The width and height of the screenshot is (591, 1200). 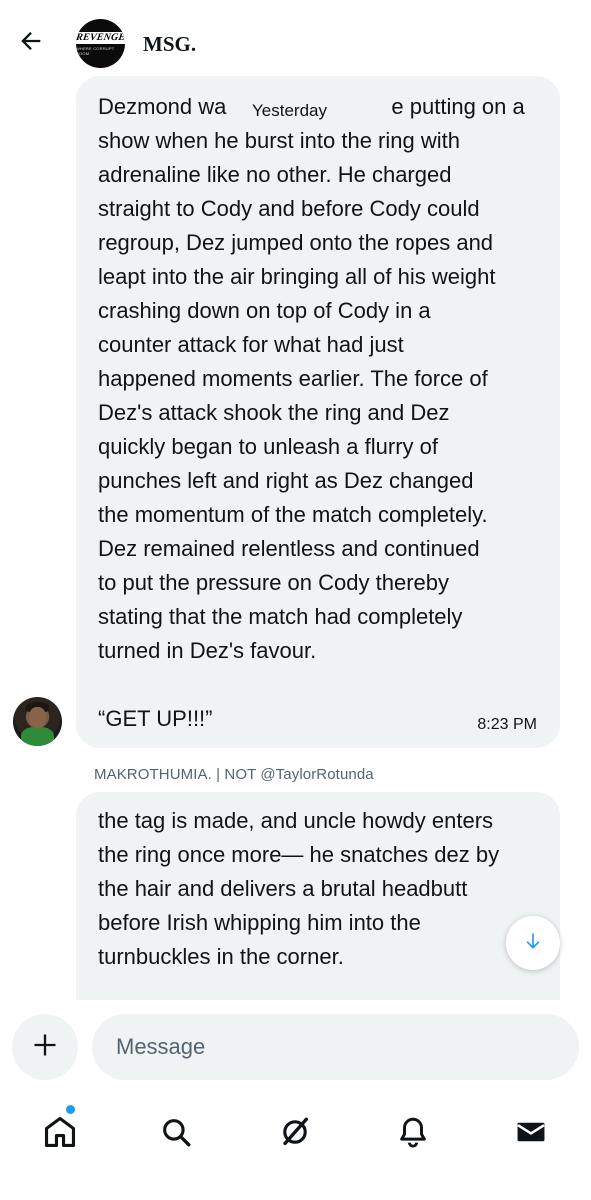 I want to click on message-timestamp: 8:23 PM, so click(x=507, y=724).